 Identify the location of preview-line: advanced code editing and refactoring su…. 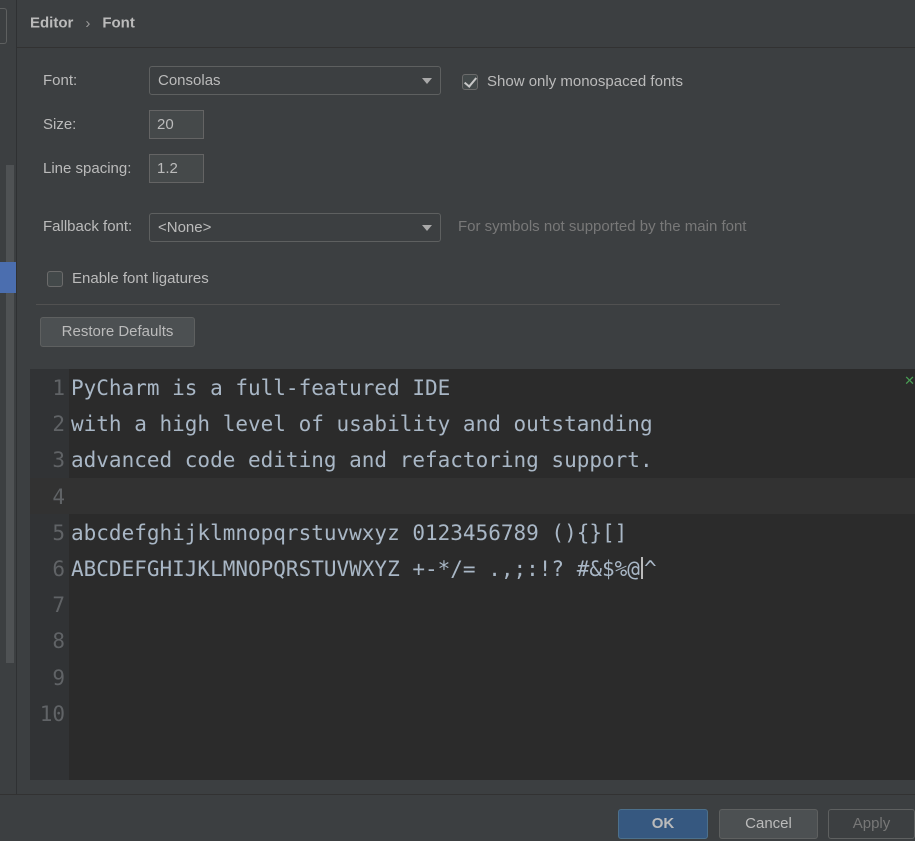
(362, 460).